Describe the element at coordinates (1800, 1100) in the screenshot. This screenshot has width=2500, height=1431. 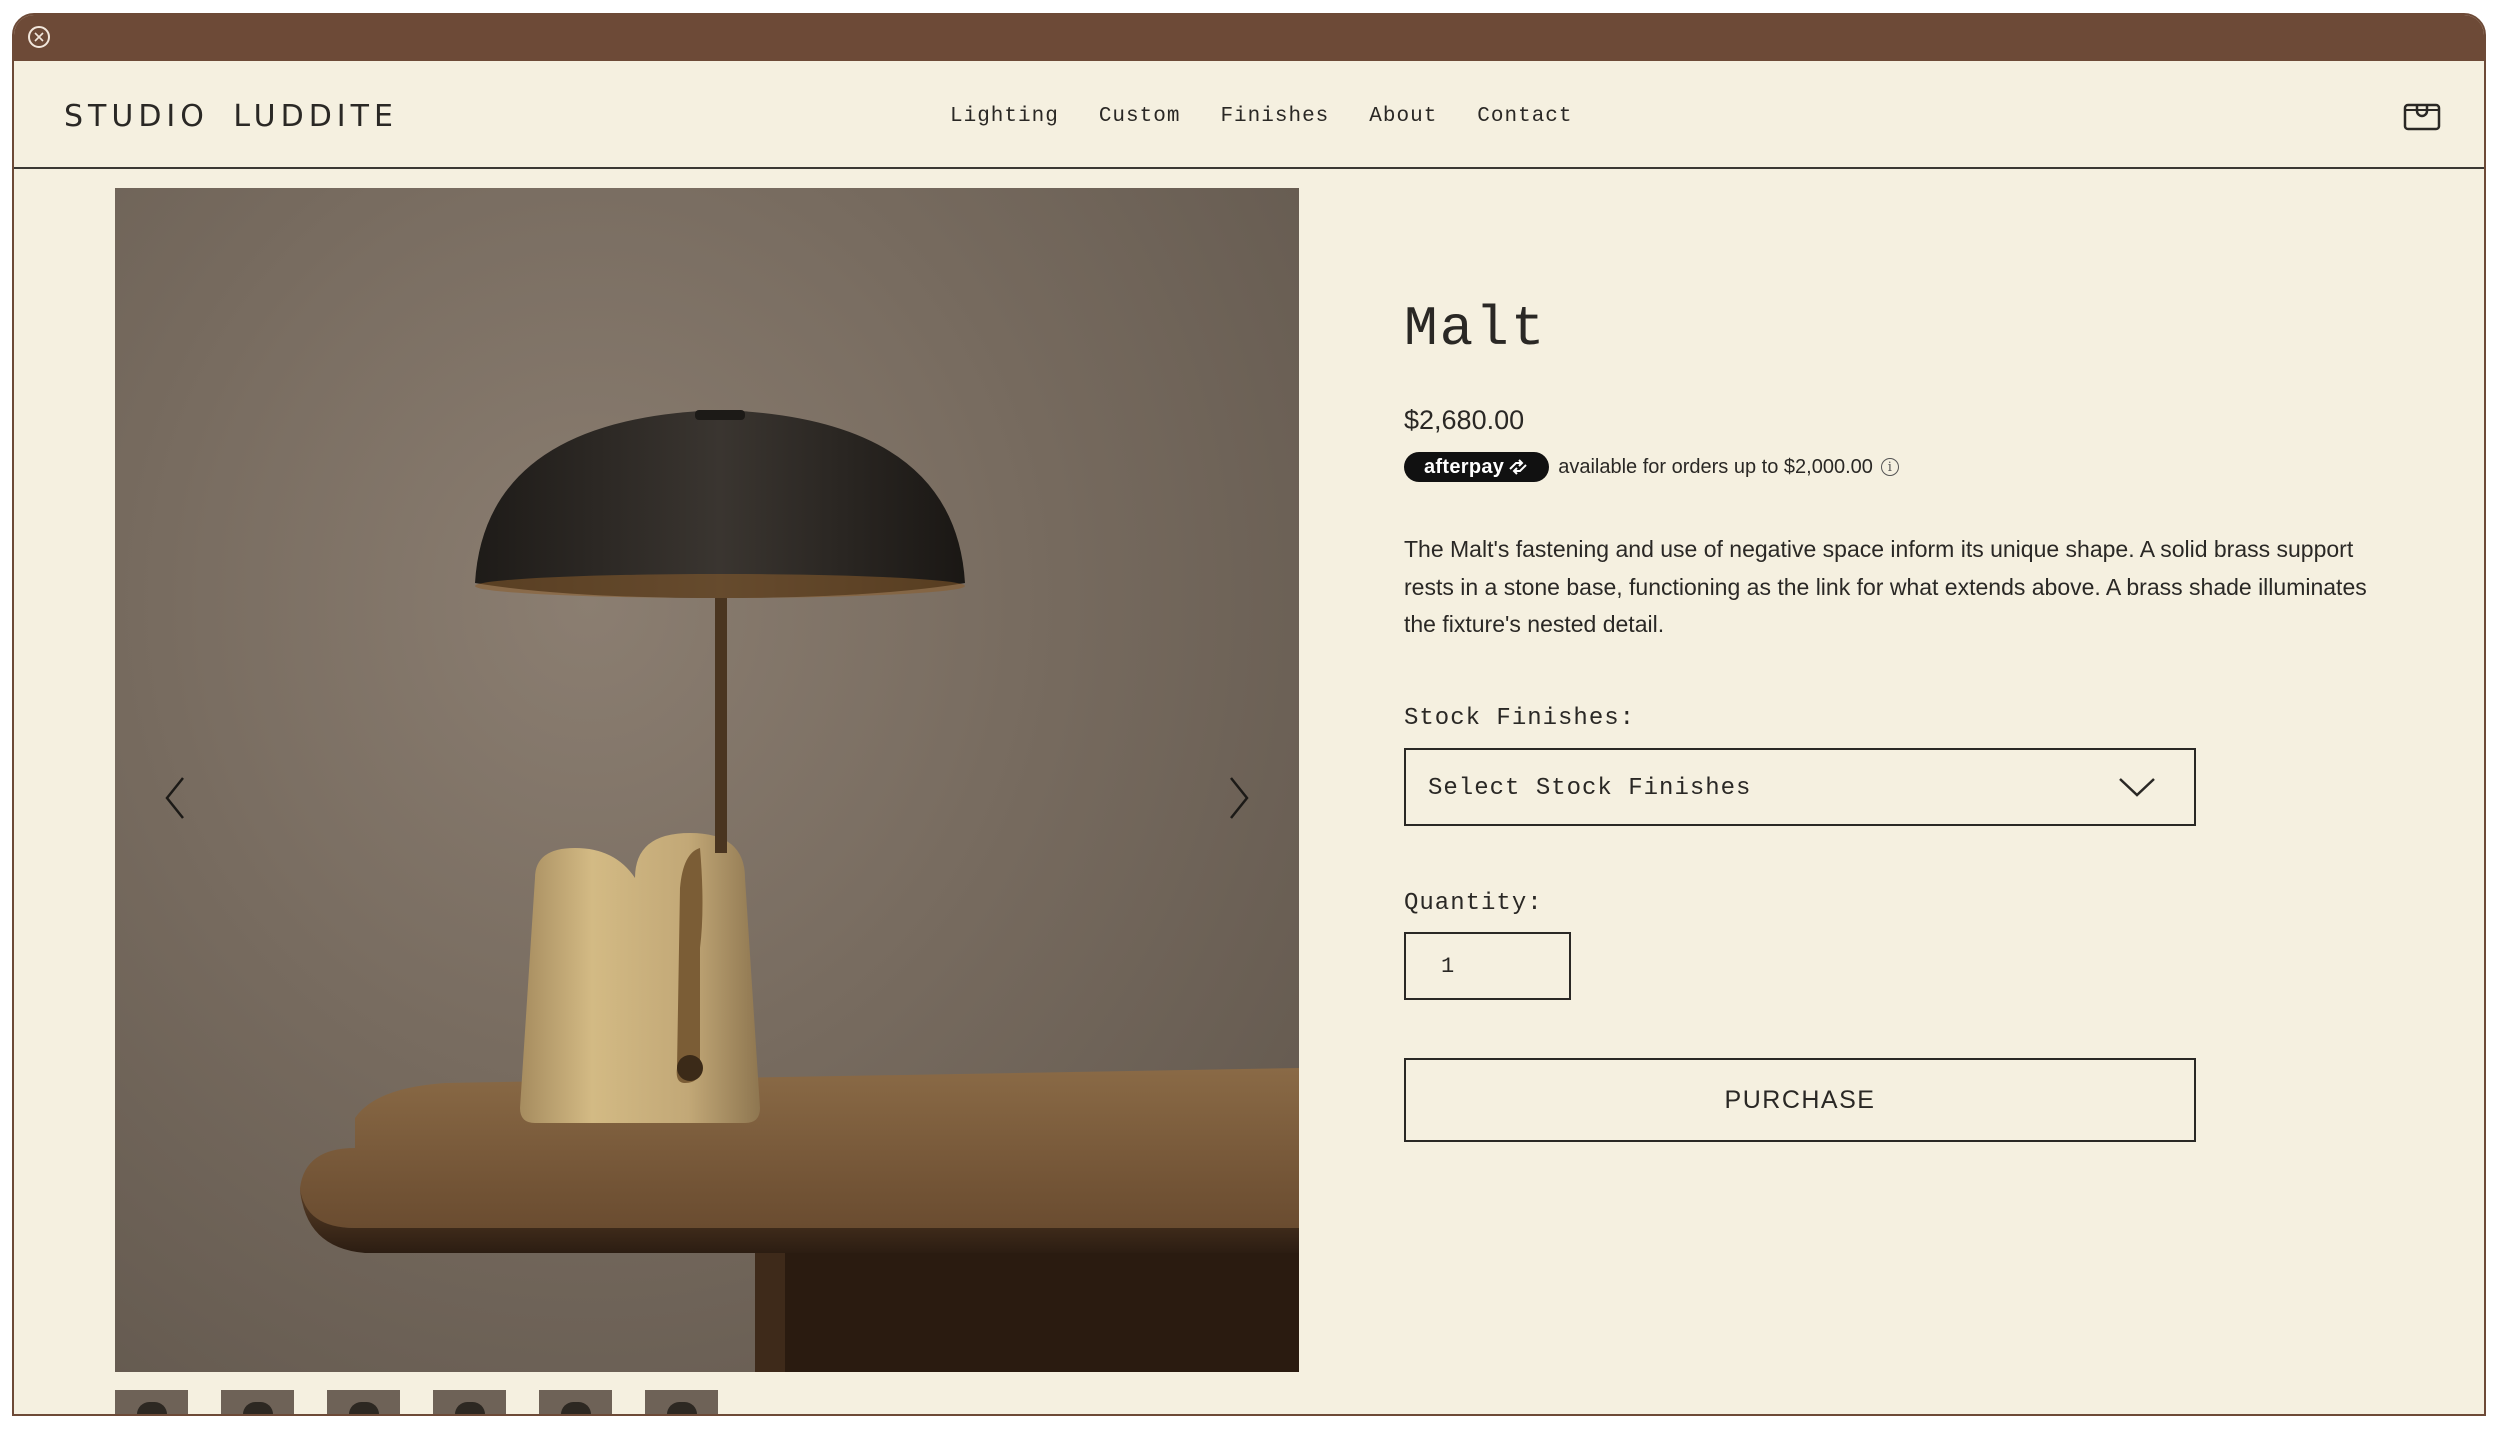
I see `purchase-button: PURCHASE` at that location.